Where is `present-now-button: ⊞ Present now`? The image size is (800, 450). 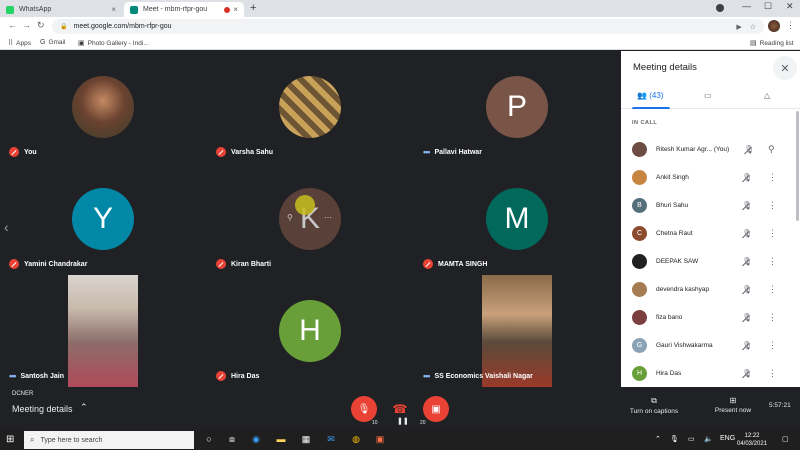 present-now-button: ⊞ Present now is located at coordinates (733, 405).